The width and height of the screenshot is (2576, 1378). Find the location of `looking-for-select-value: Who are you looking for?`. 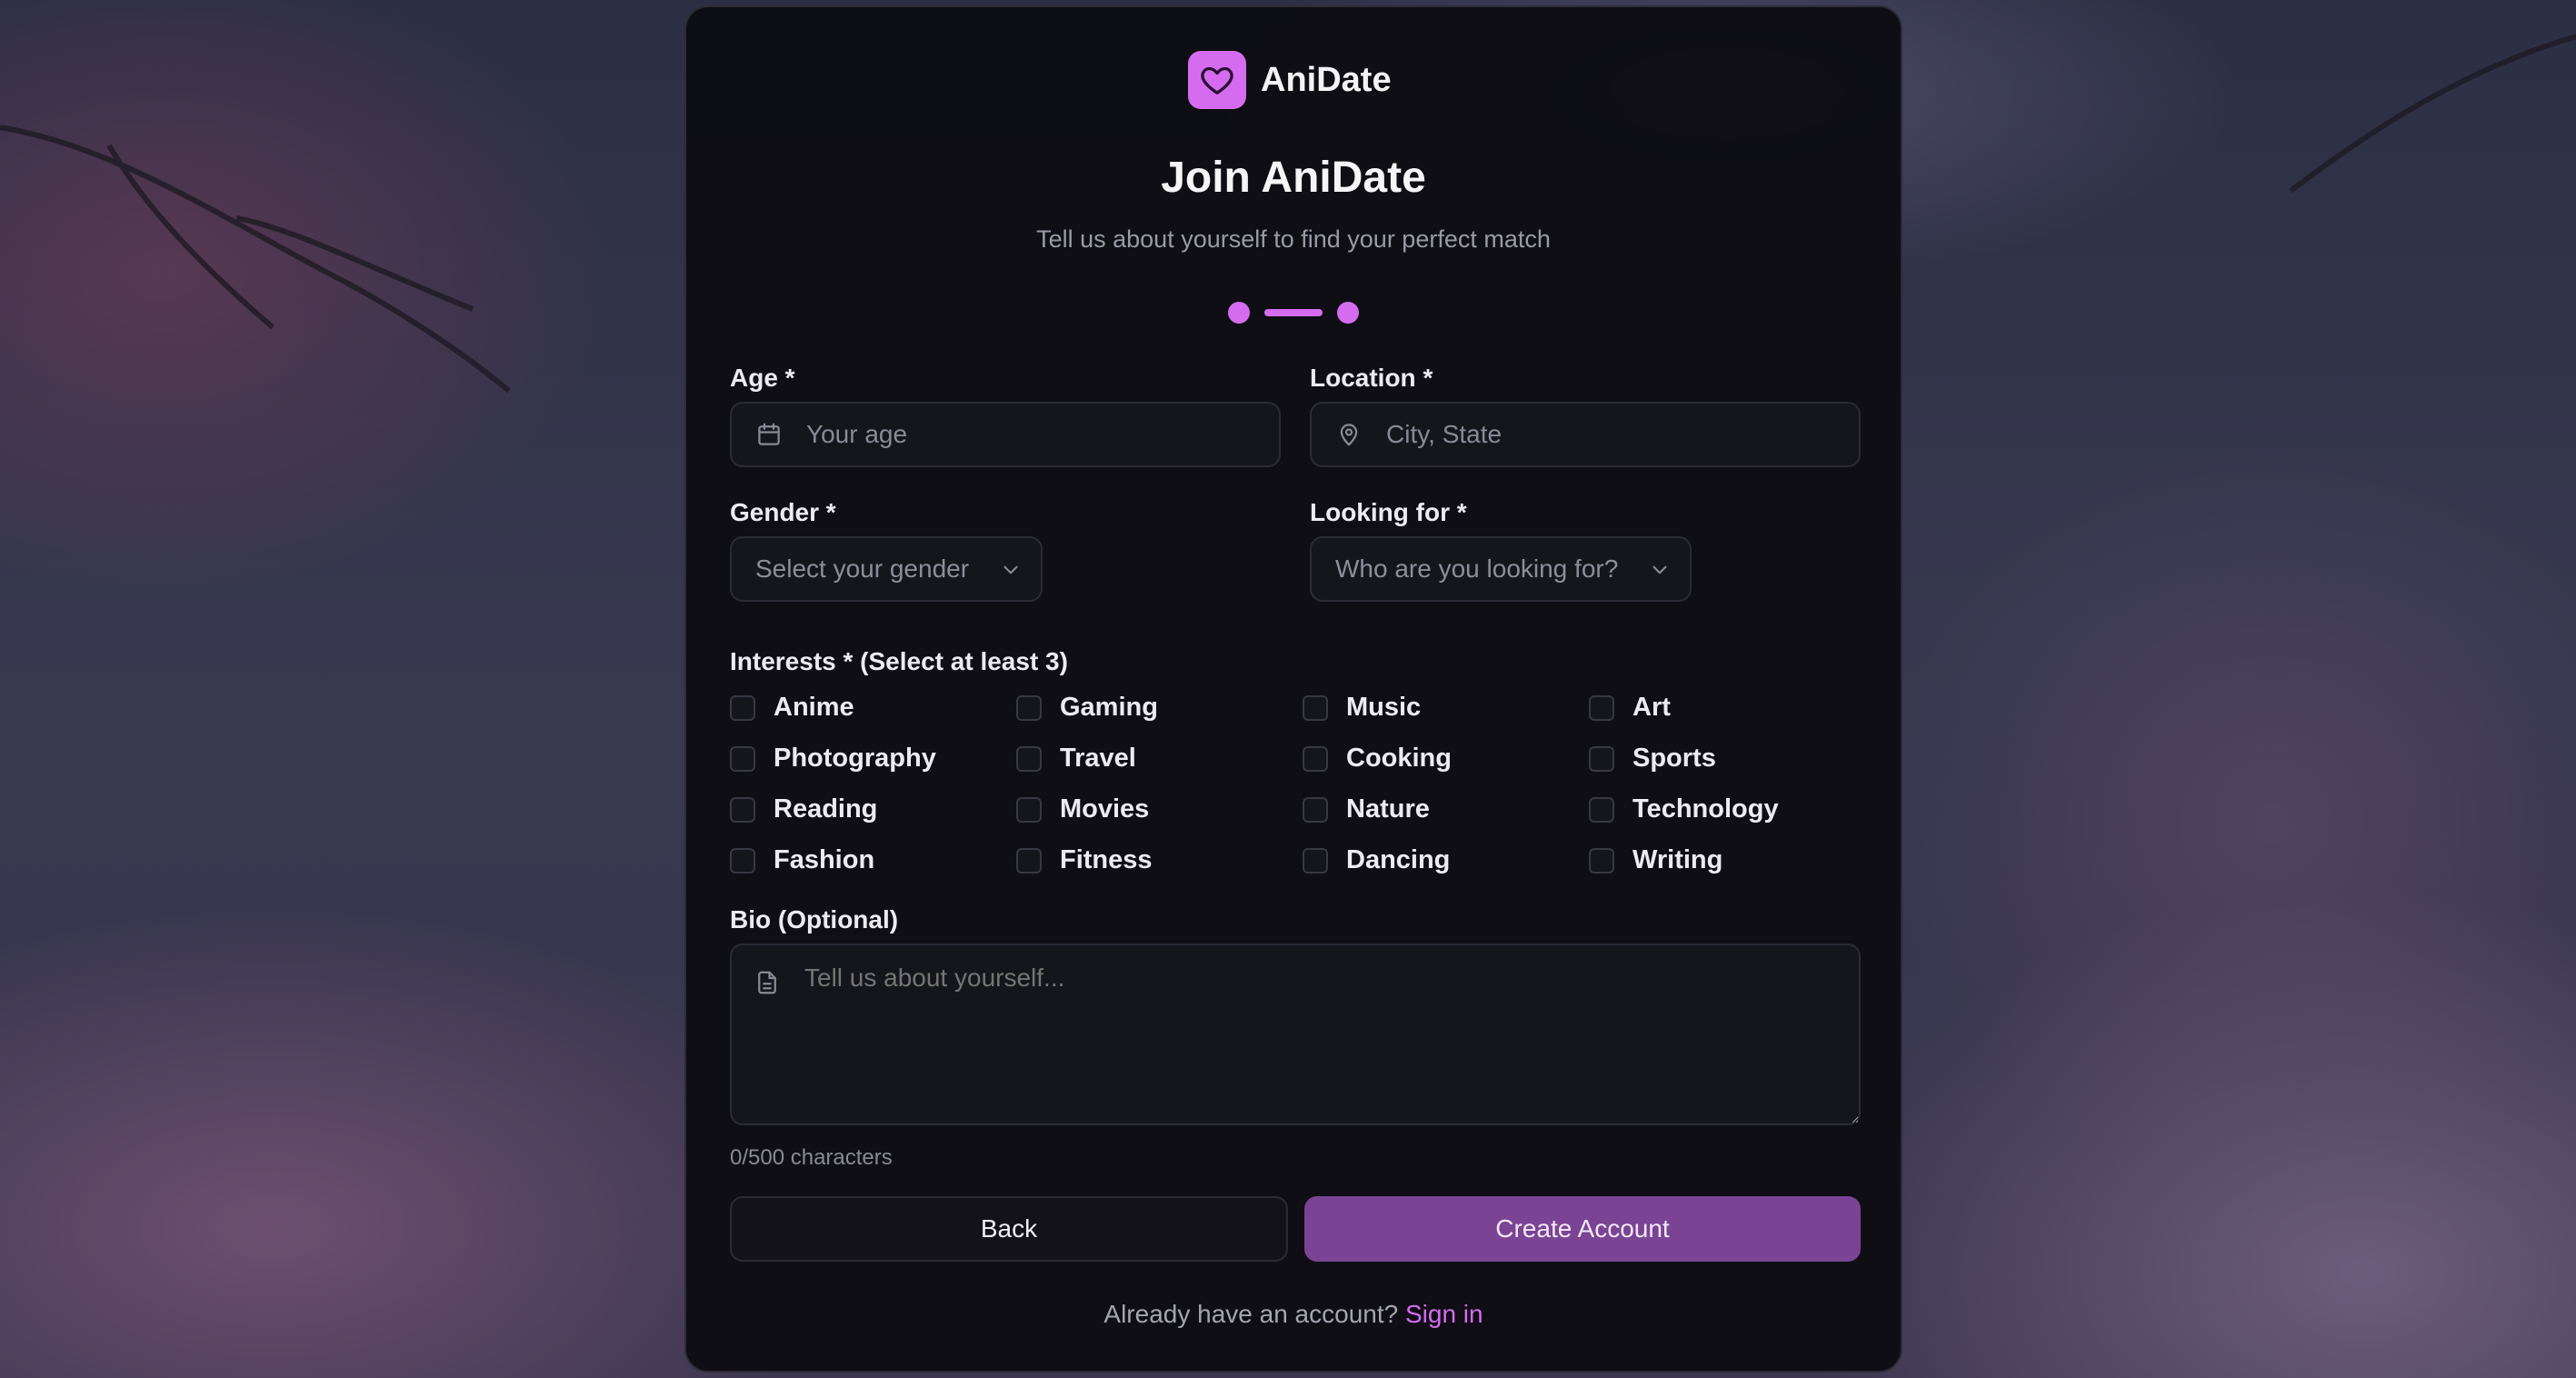

looking-for-select-value: Who are you looking for? is located at coordinates (1477, 568).